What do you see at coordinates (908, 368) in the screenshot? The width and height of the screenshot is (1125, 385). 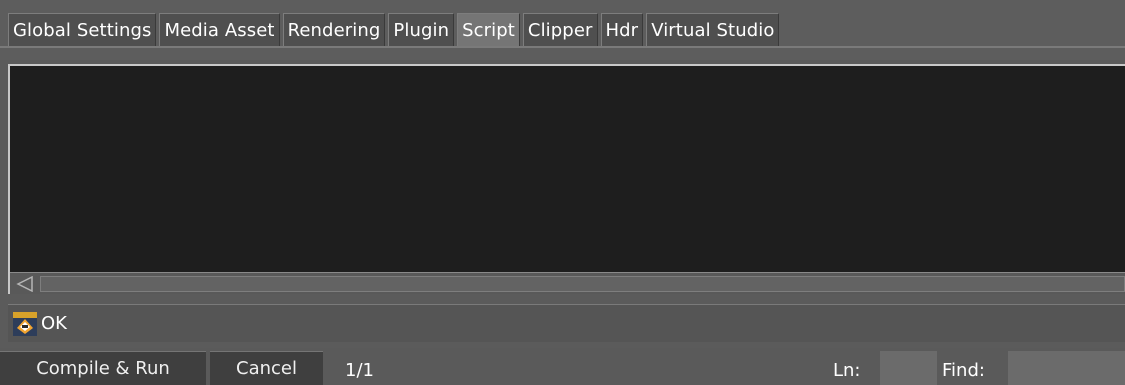 I see `line-number-input` at bounding box center [908, 368].